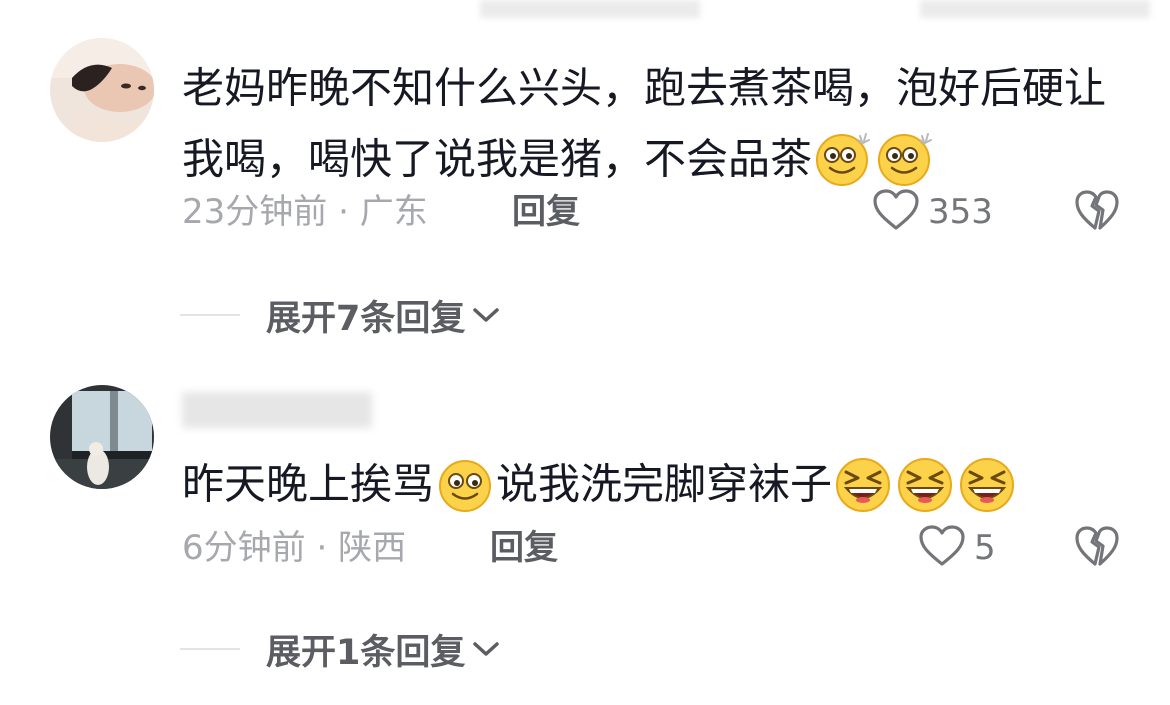 Image resolution: width=1170 pixels, height=705 pixels. I want to click on like-button: 5, so click(957, 548).